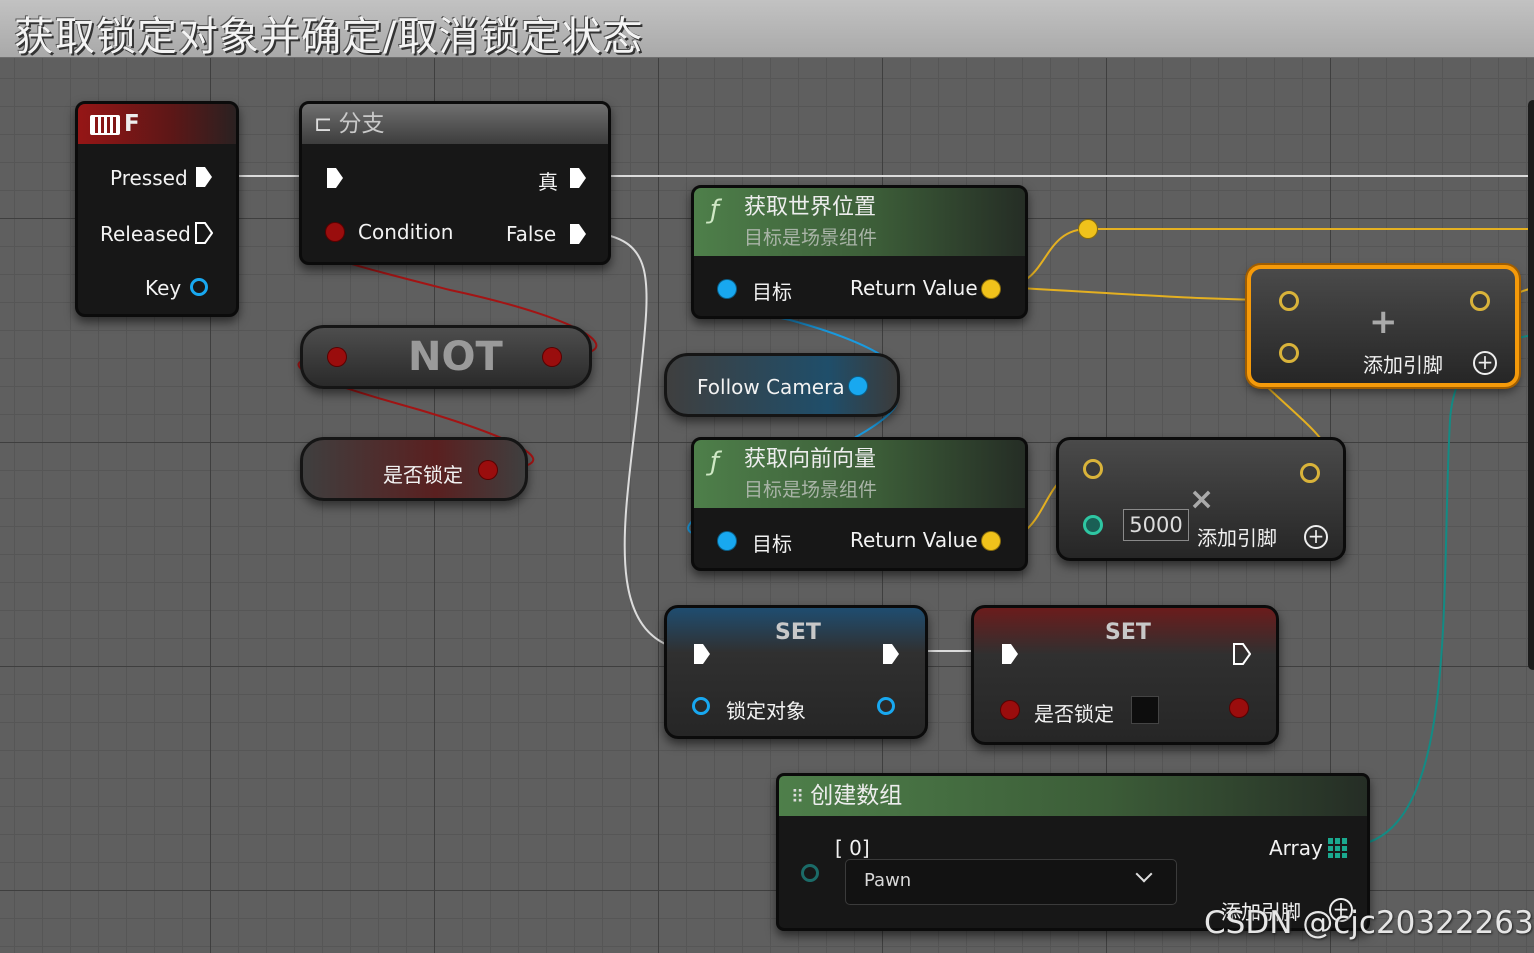 This screenshot has width=1534, height=953. I want to click on forward-vector-return-pin, so click(991, 541).